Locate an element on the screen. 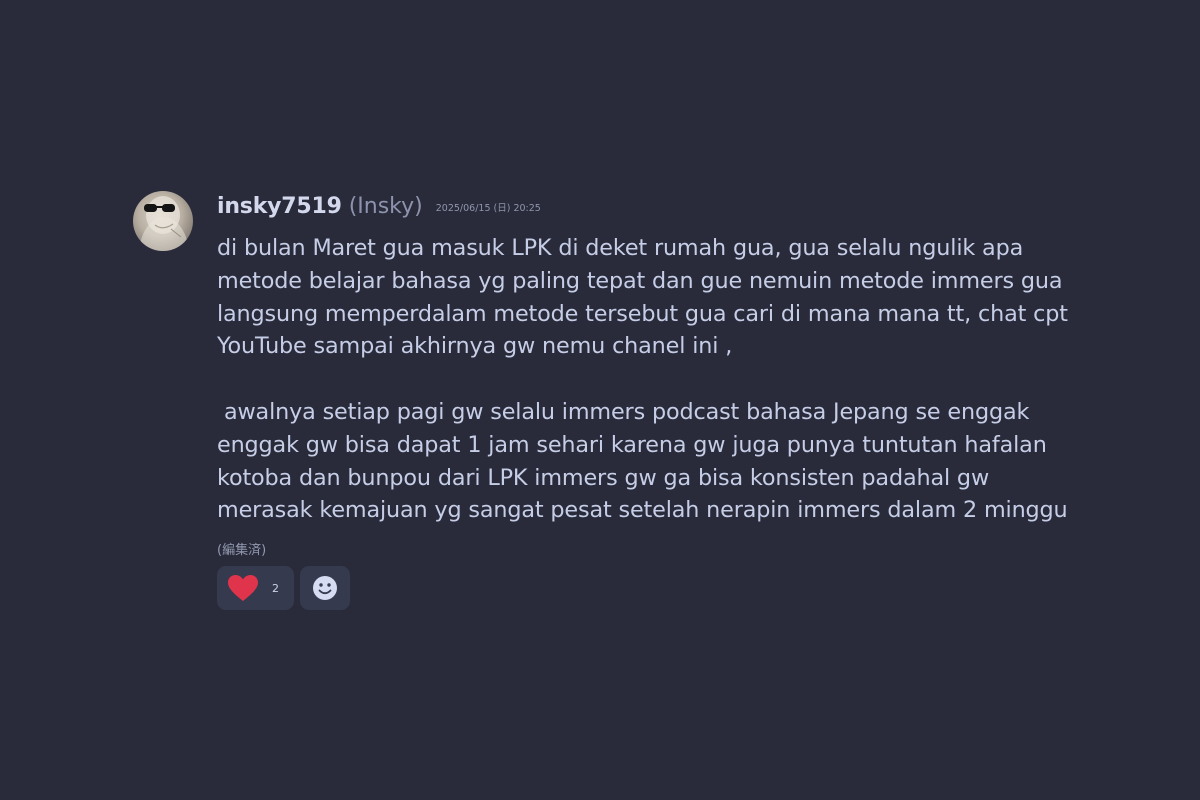 The width and height of the screenshot is (1200, 800). sunglasses-avatar-icon is located at coordinates (164, 223).